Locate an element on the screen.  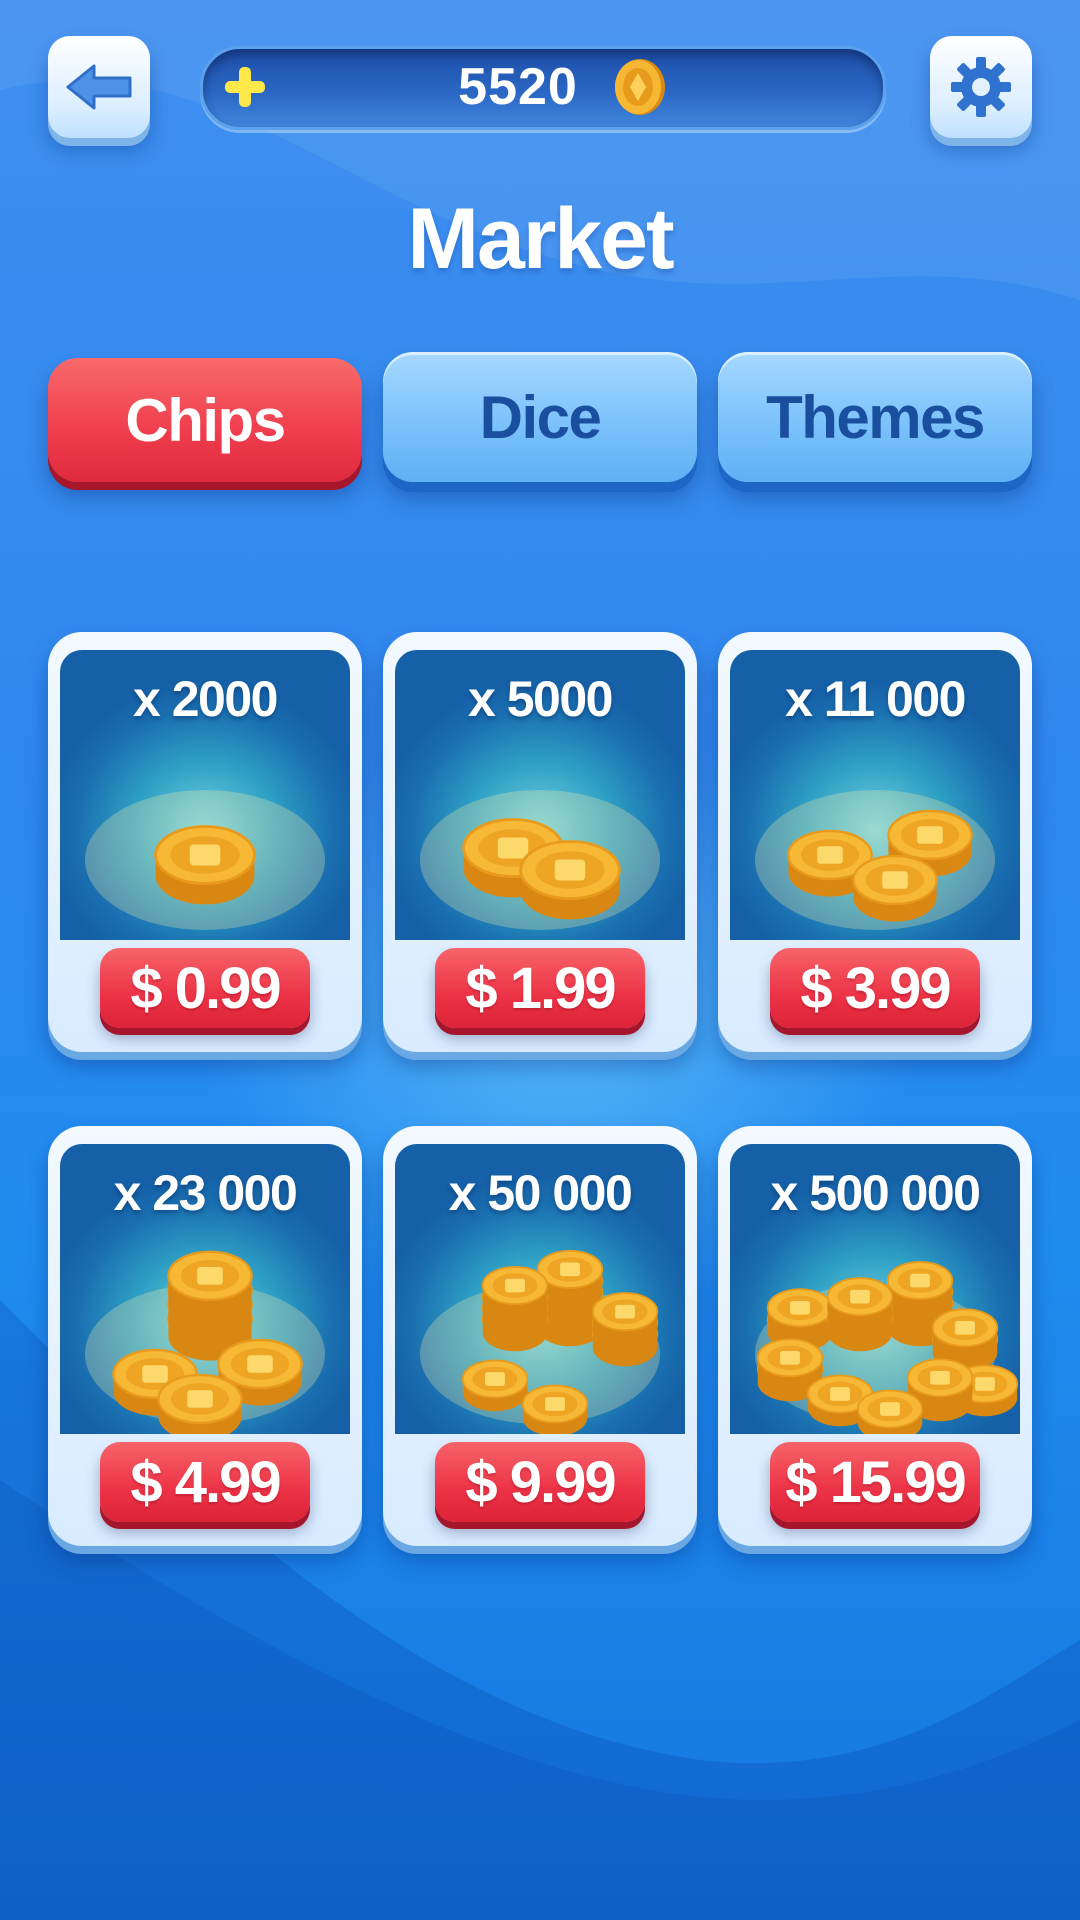
tab-dice: Dice is located at coordinates (540, 417).